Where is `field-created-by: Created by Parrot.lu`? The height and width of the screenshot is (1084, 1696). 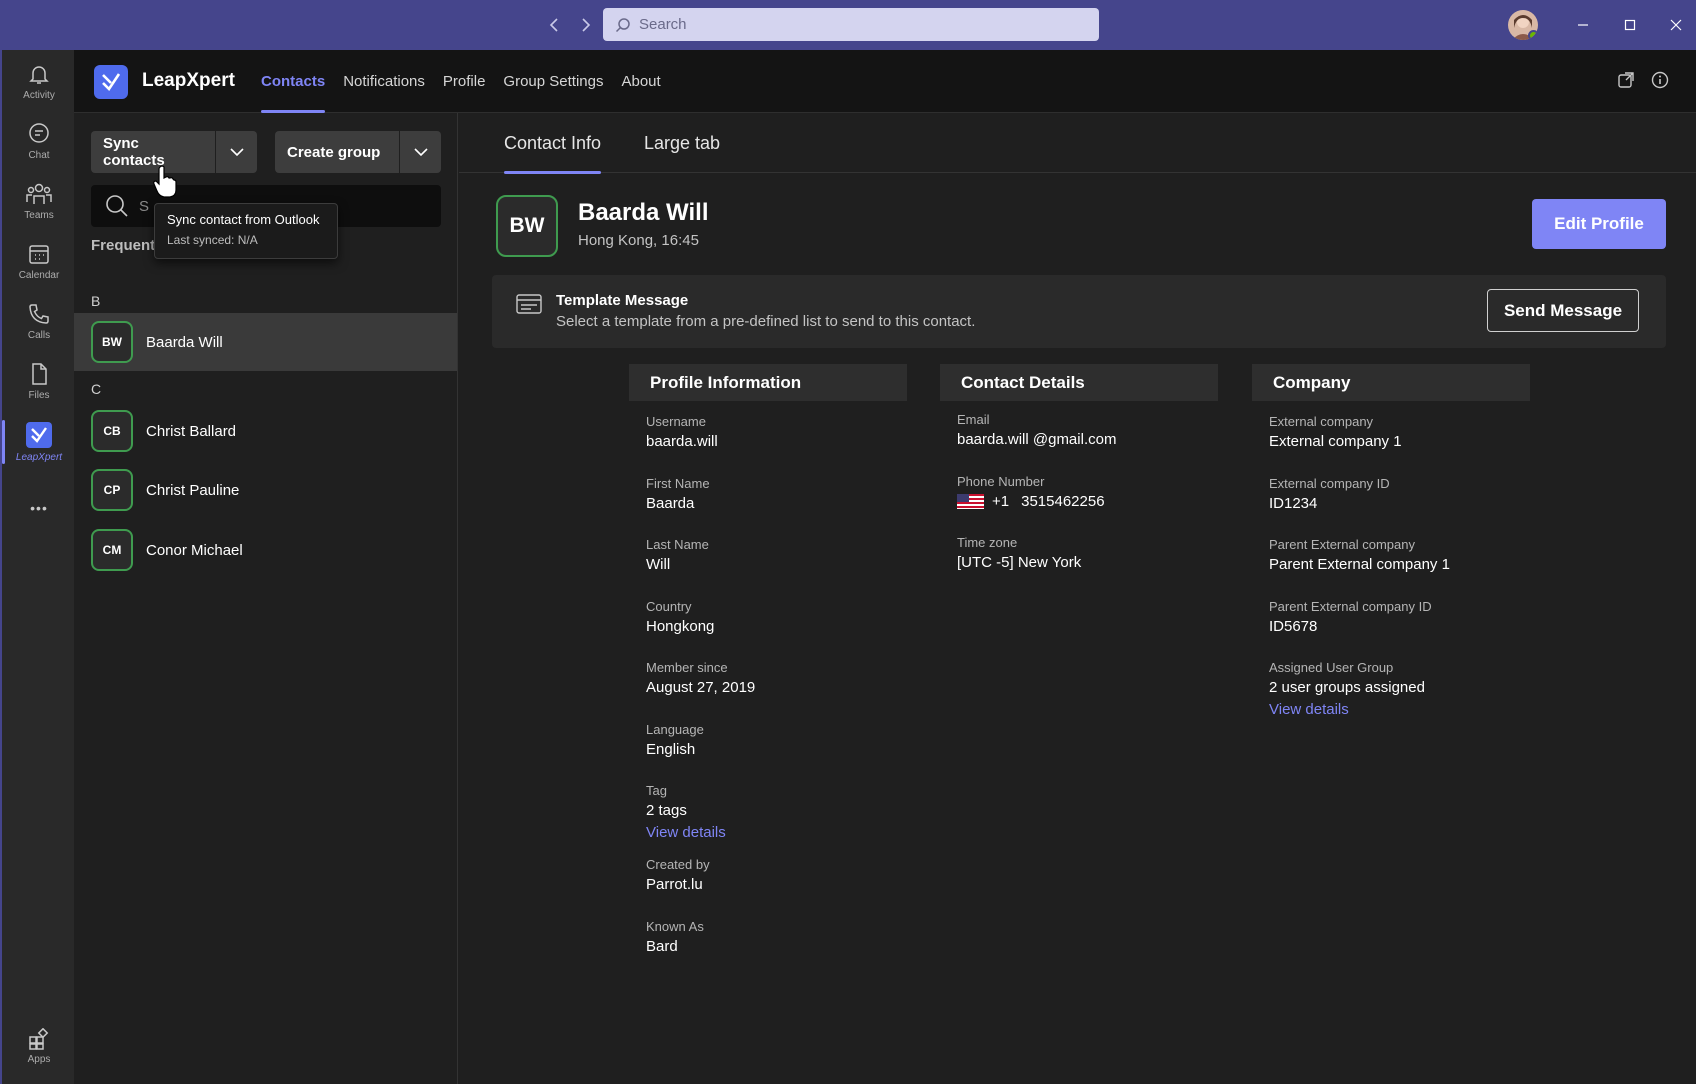
field-created-by: Created by Parrot.lu is located at coordinates (678, 875).